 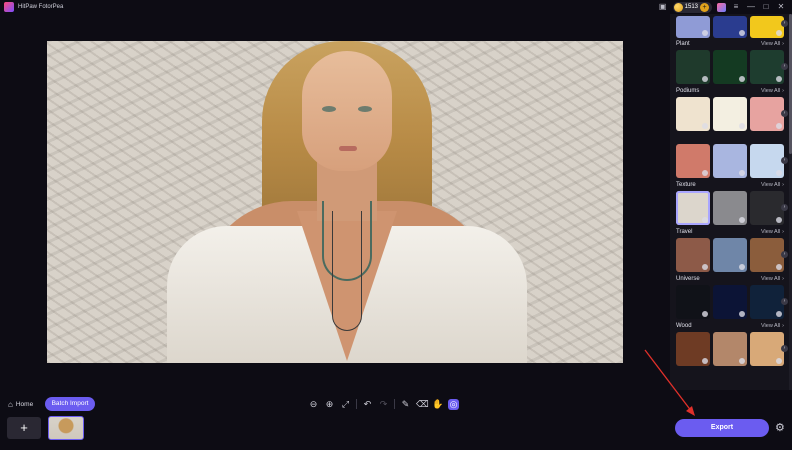 I want to click on credits-pill: 1513 +, so click(x=692, y=7).